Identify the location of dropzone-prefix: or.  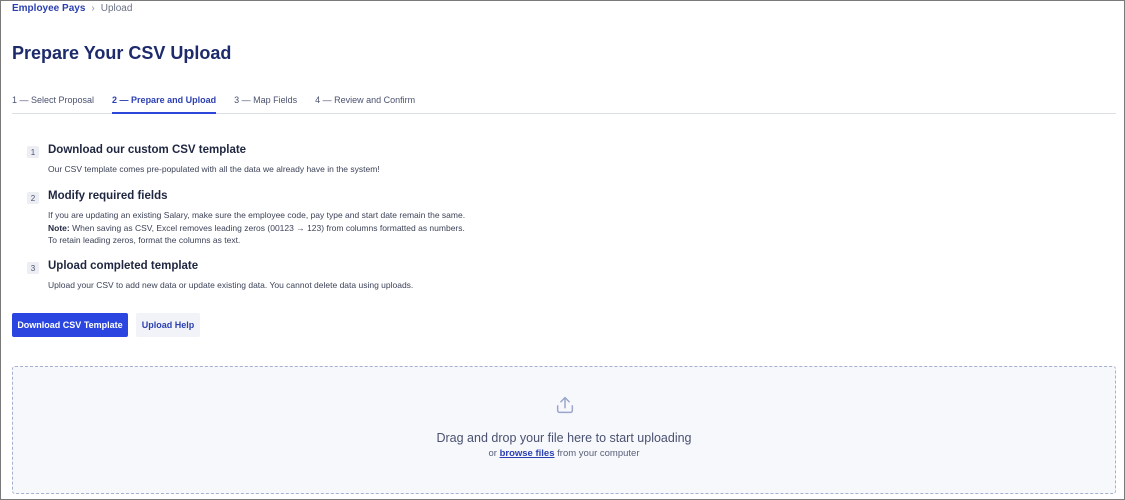
(492, 453).